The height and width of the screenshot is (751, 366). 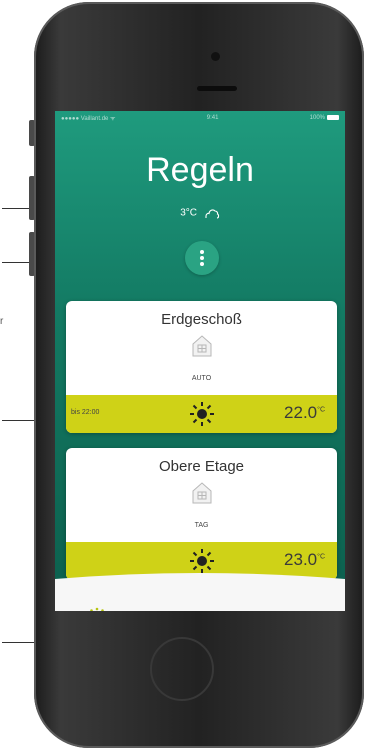 I want to click on temperature-value: 23.0, so click(x=301, y=559).